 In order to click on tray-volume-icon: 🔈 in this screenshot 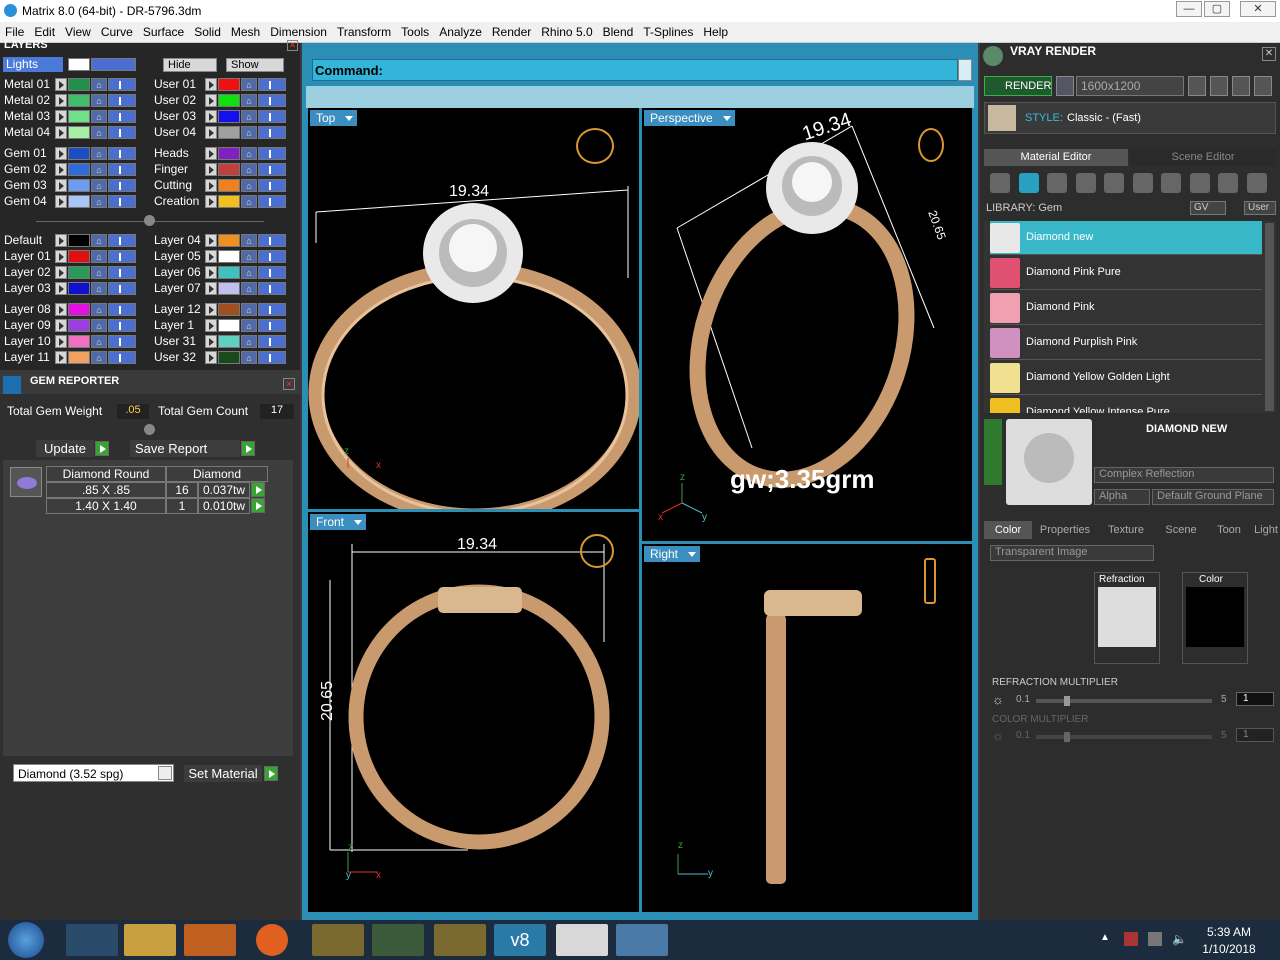, I will do `click(1179, 939)`.